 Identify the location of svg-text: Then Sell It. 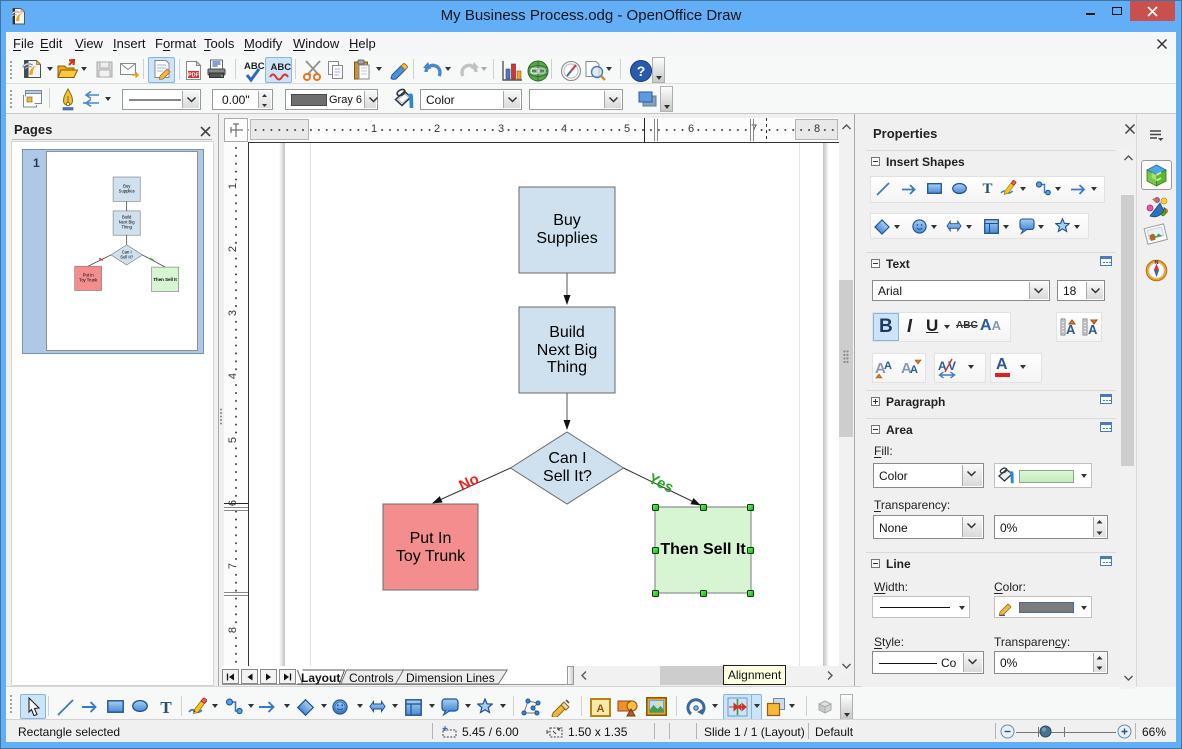
(165, 279).